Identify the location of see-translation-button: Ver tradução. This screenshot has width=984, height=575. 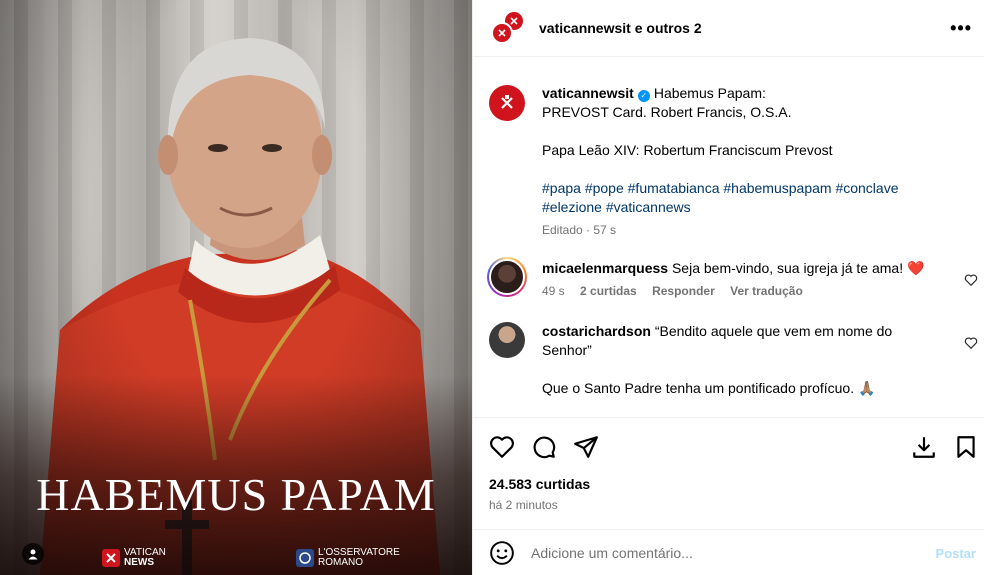
(766, 291).